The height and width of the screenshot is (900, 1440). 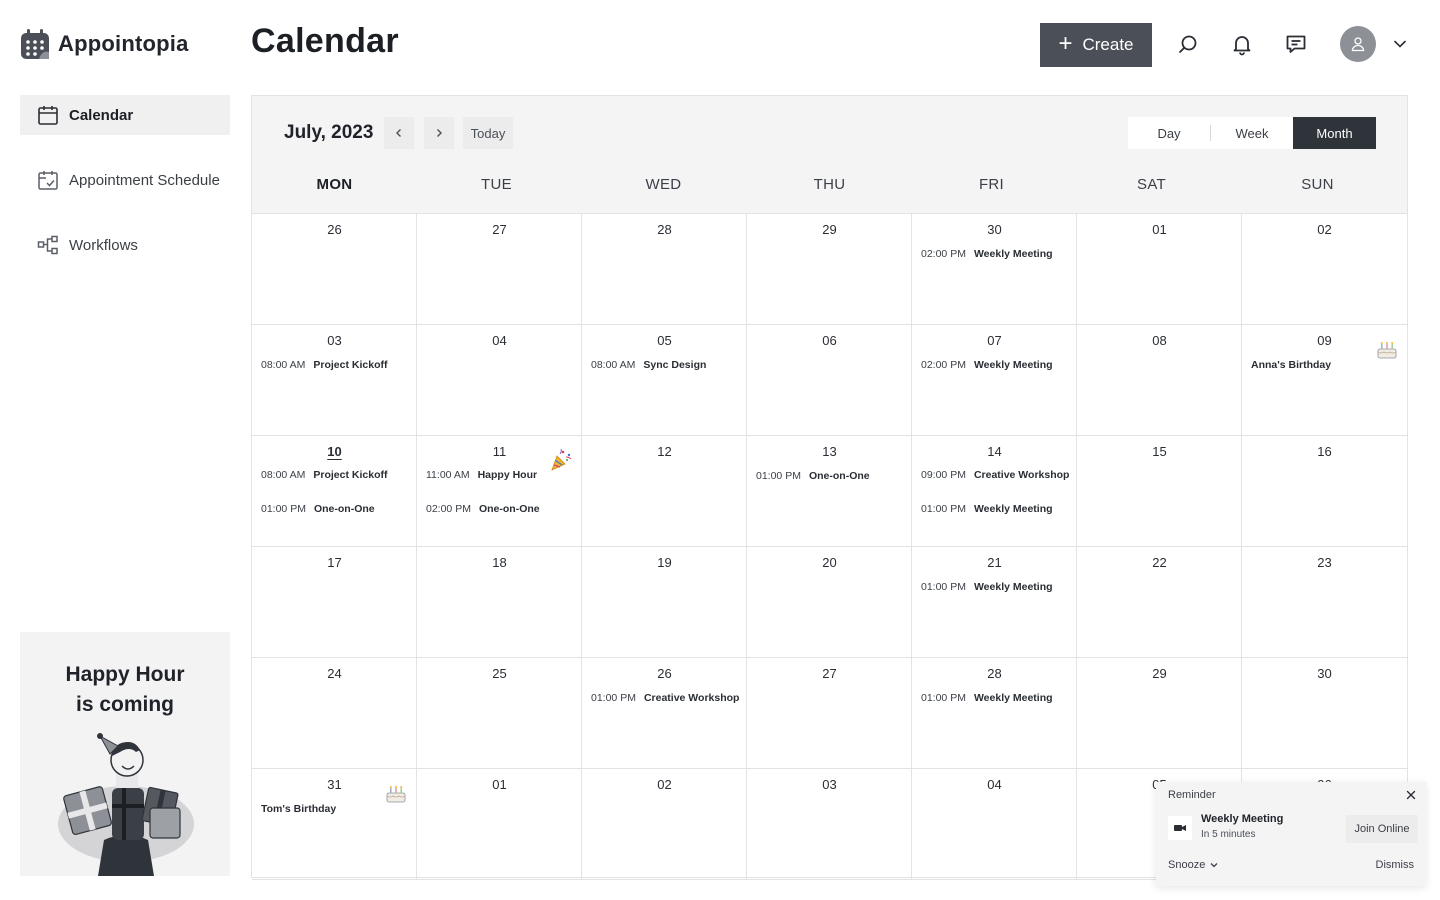 I want to click on day-number: 21, so click(x=994, y=562).